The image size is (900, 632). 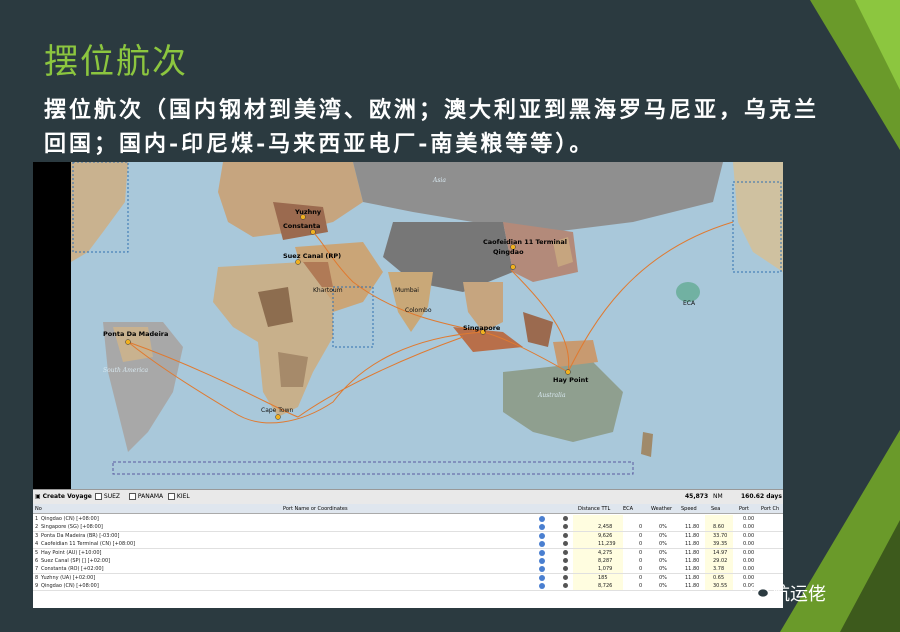 I want to click on map-label-south-america: South America, so click(x=125, y=370).